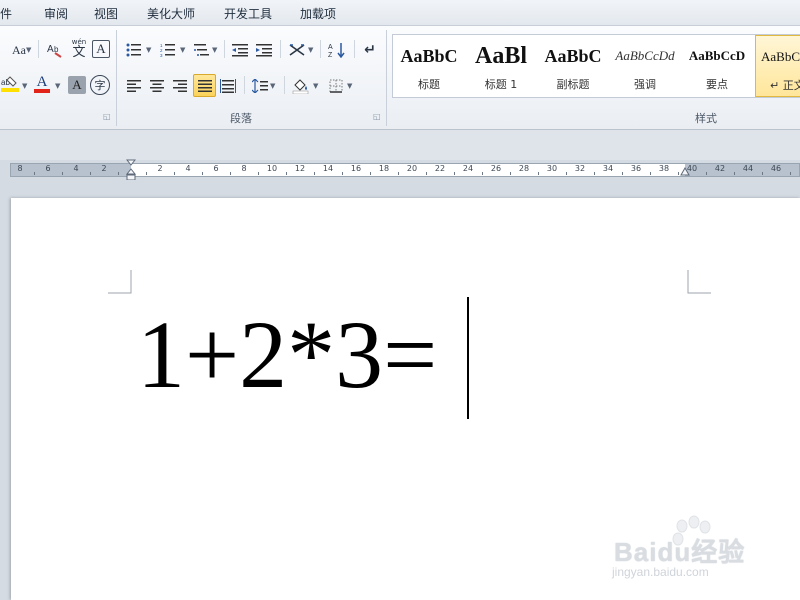 The image size is (800, 600). I want to click on chinese-layout-dropdown-icon: ▼, so click(310, 50).